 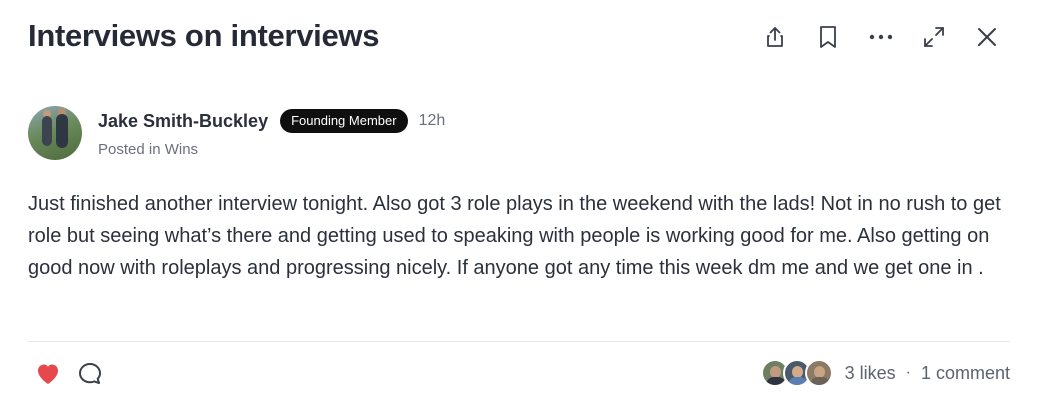 What do you see at coordinates (271, 149) in the screenshot?
I see `posted-in: Posted in Wins` at bounding box center [271, 149].